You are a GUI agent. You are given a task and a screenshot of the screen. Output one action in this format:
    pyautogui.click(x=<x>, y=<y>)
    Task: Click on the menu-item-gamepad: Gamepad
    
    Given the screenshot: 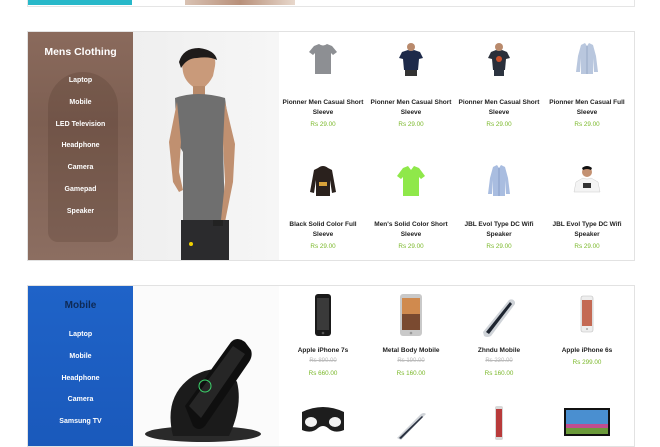 What is the action you would take?
    pyautogui.click(x=80, y=190)
    